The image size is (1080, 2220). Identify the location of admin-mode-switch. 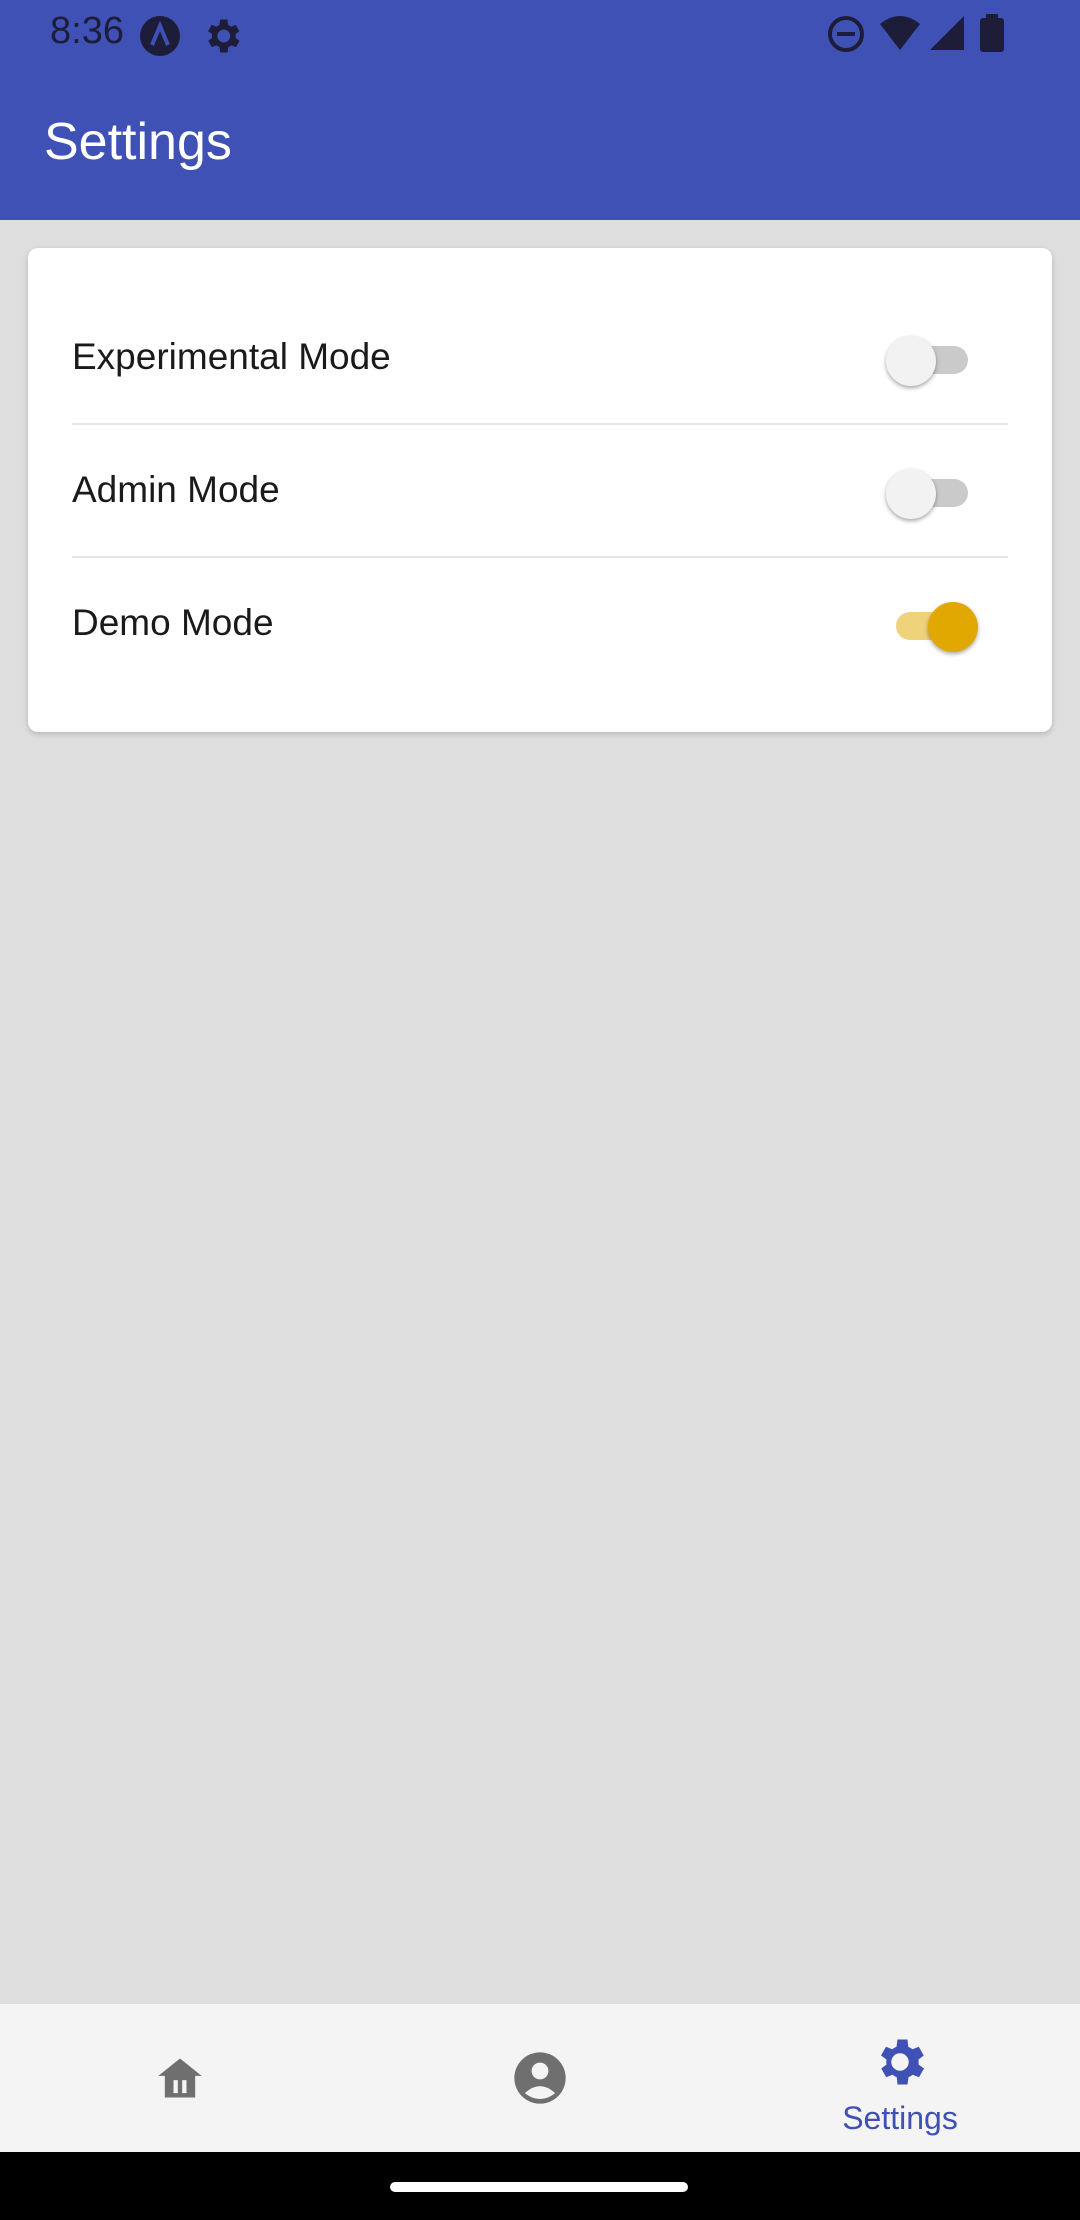
(932, 493).